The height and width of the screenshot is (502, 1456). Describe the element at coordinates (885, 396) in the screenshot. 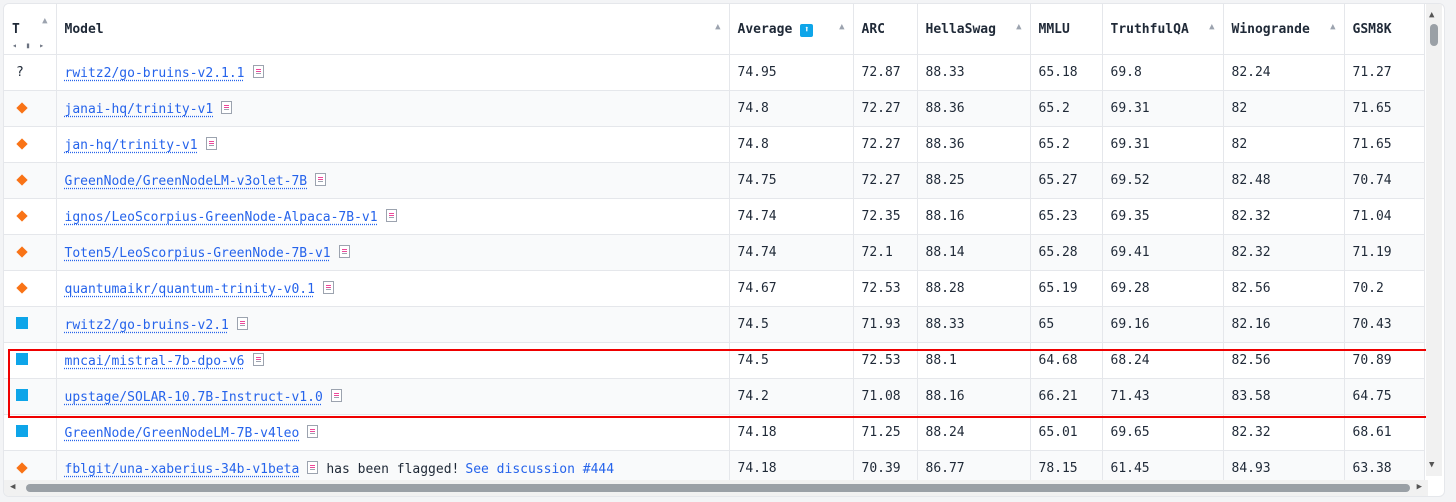

I see `arc-cell: 71.08` at that location.